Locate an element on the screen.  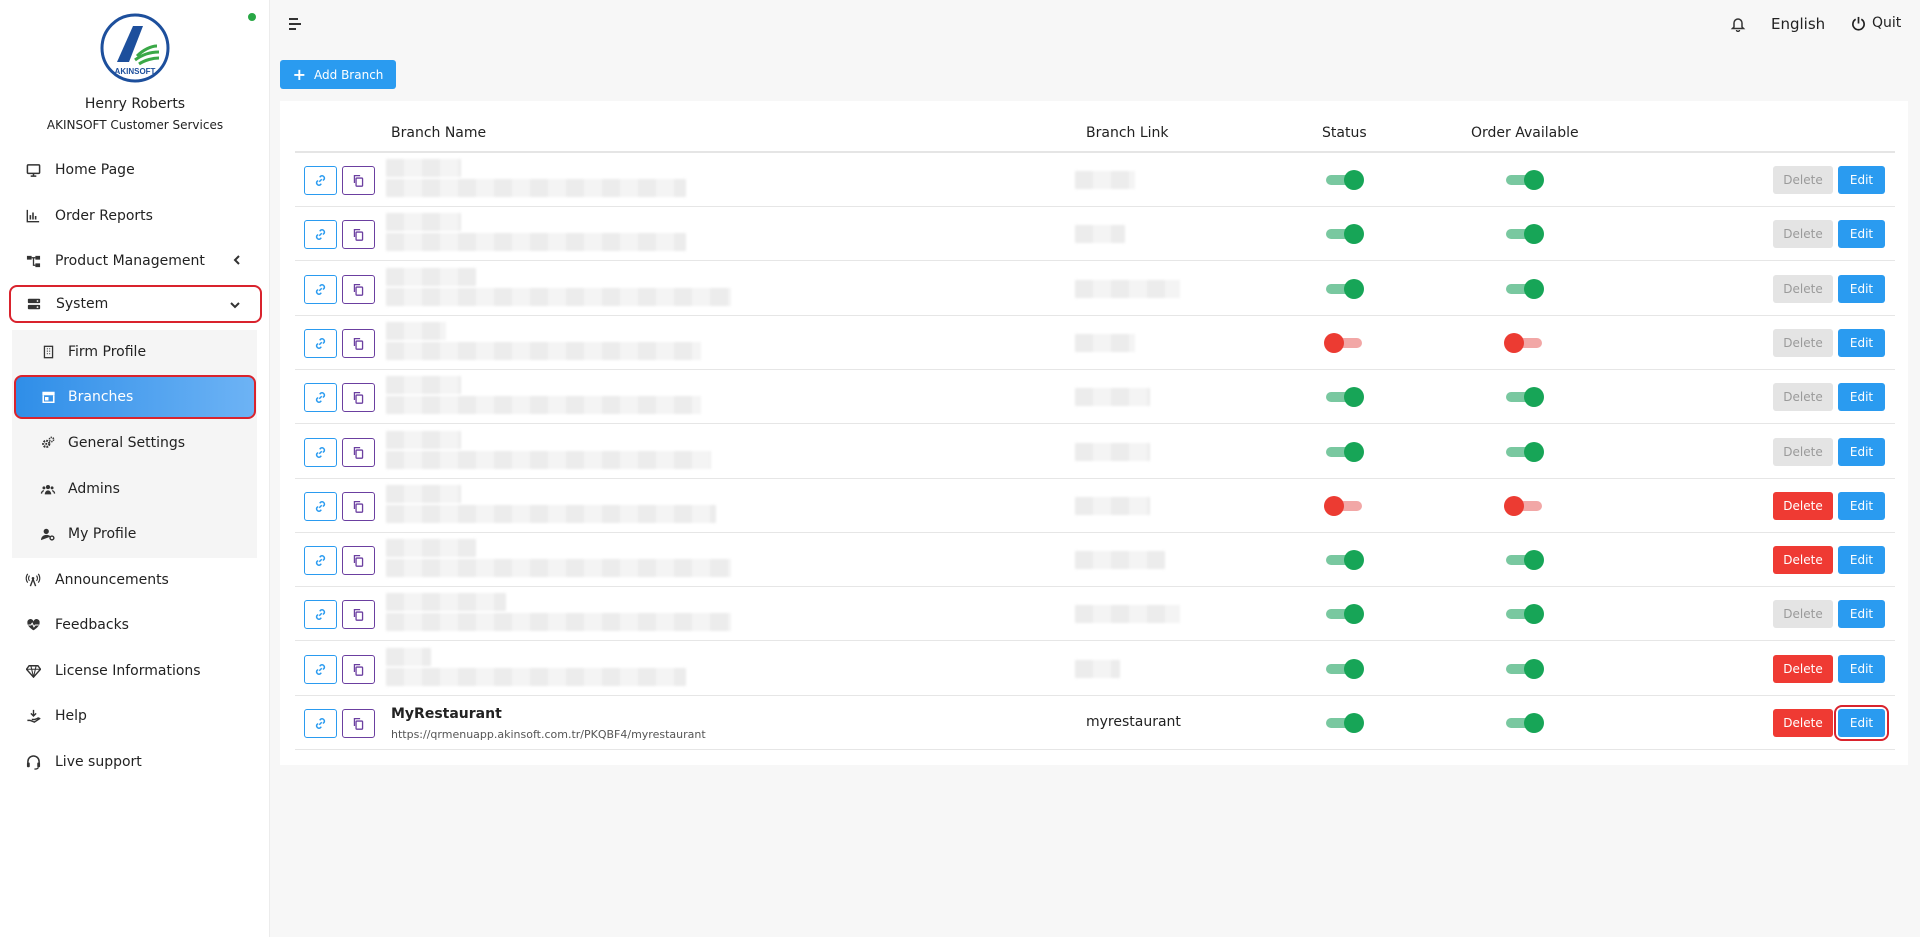
quit-button: Quit is located at coordinates (1876, 23).